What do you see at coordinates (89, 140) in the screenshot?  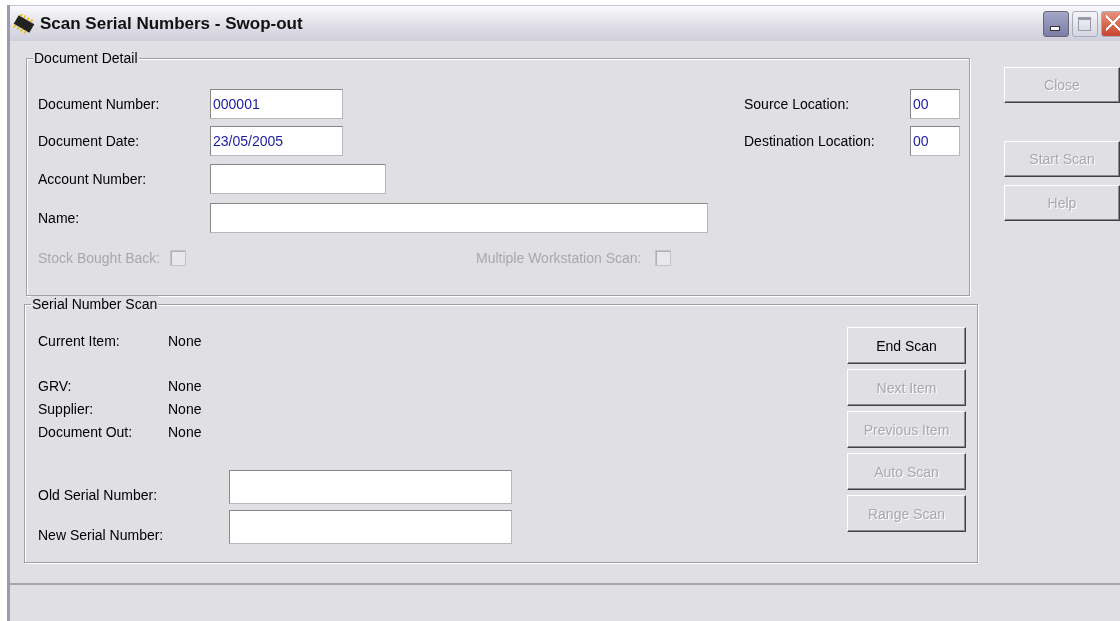 I see `field-label: Document Date:` at bounding box center [89, 140].